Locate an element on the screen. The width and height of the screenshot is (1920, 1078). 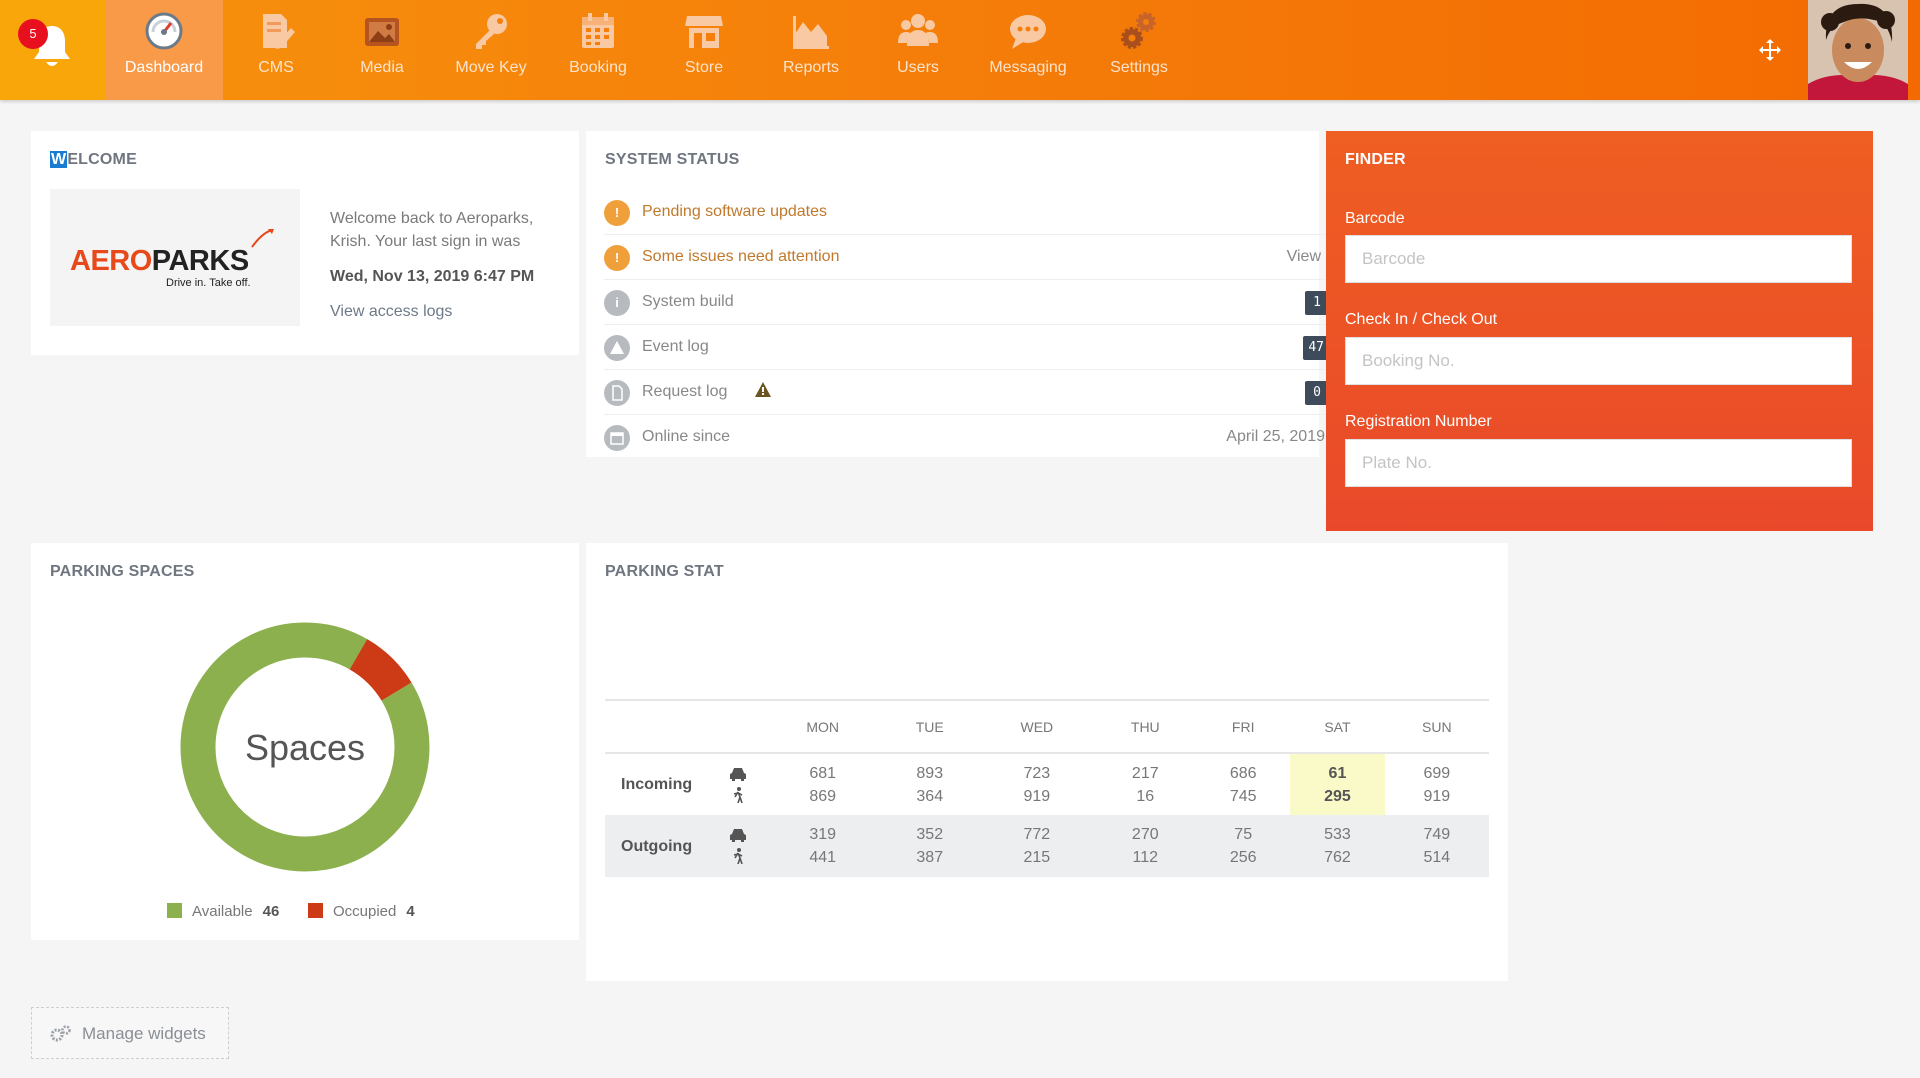
aeroparks-logo: AEROPARKS Drive in. Take off. is located at coordinates (175, 257).